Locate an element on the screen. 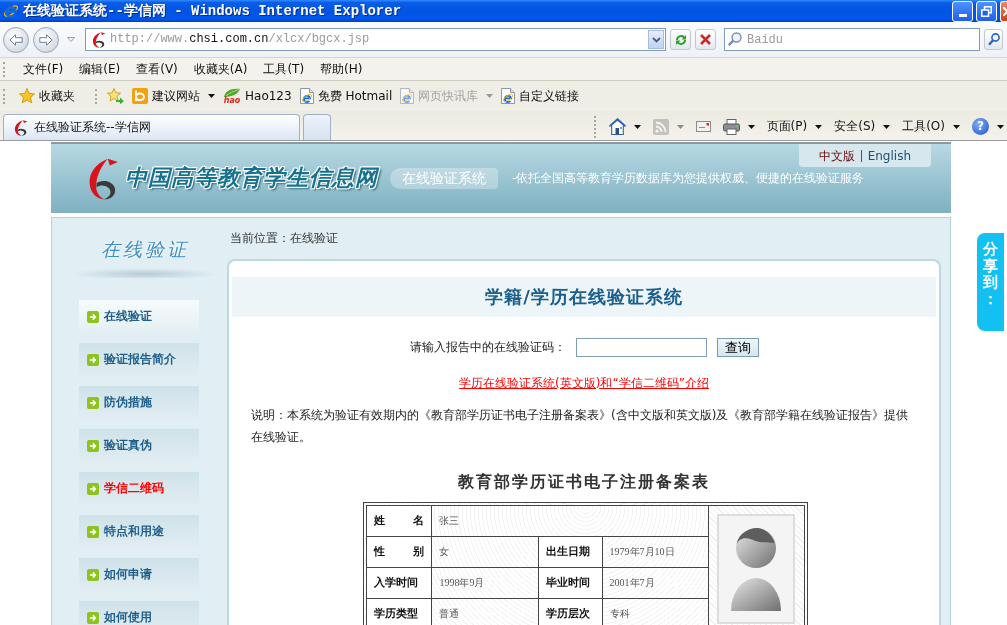  circular-arrows-icon is located at coordinates (680, 39).